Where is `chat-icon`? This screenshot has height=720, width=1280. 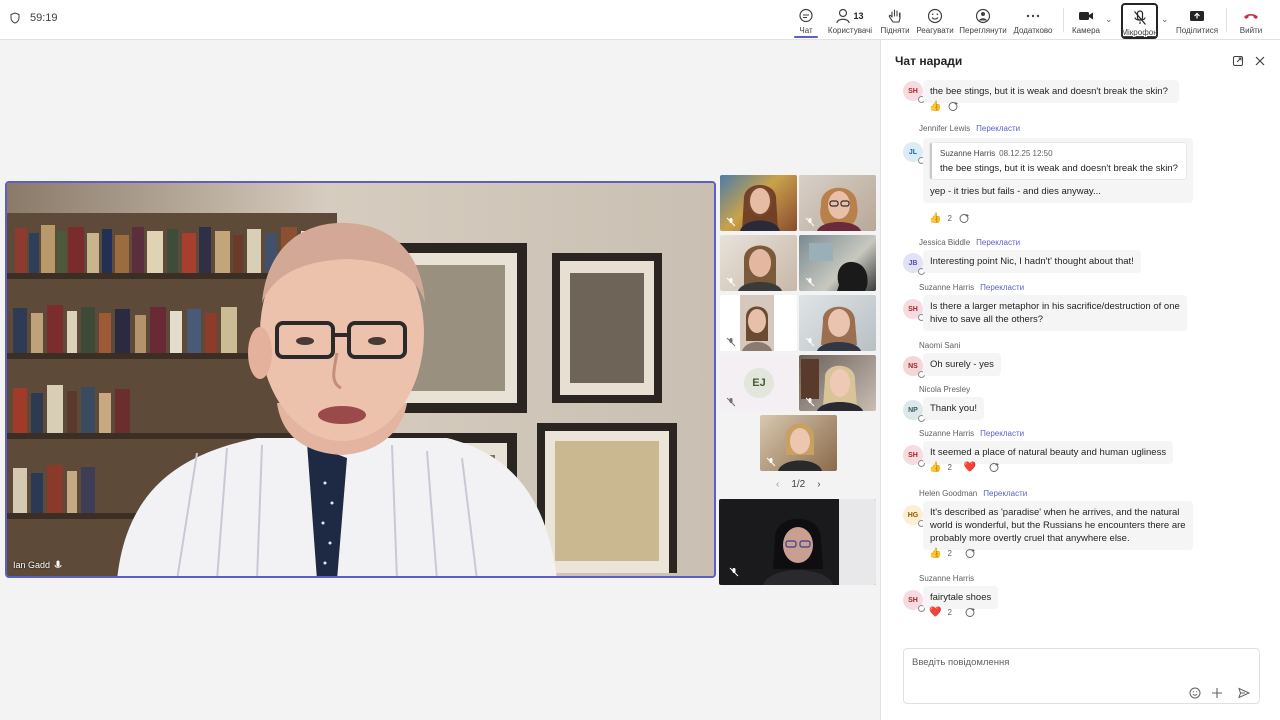
chat-icon is located at coordinates (806, 15).